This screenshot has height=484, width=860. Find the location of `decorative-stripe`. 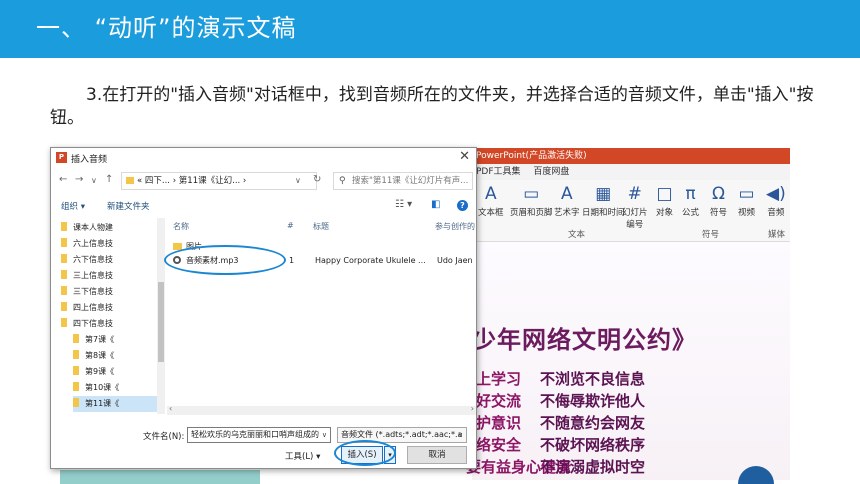

decorative-stripe is located at coordinates (160, 477).